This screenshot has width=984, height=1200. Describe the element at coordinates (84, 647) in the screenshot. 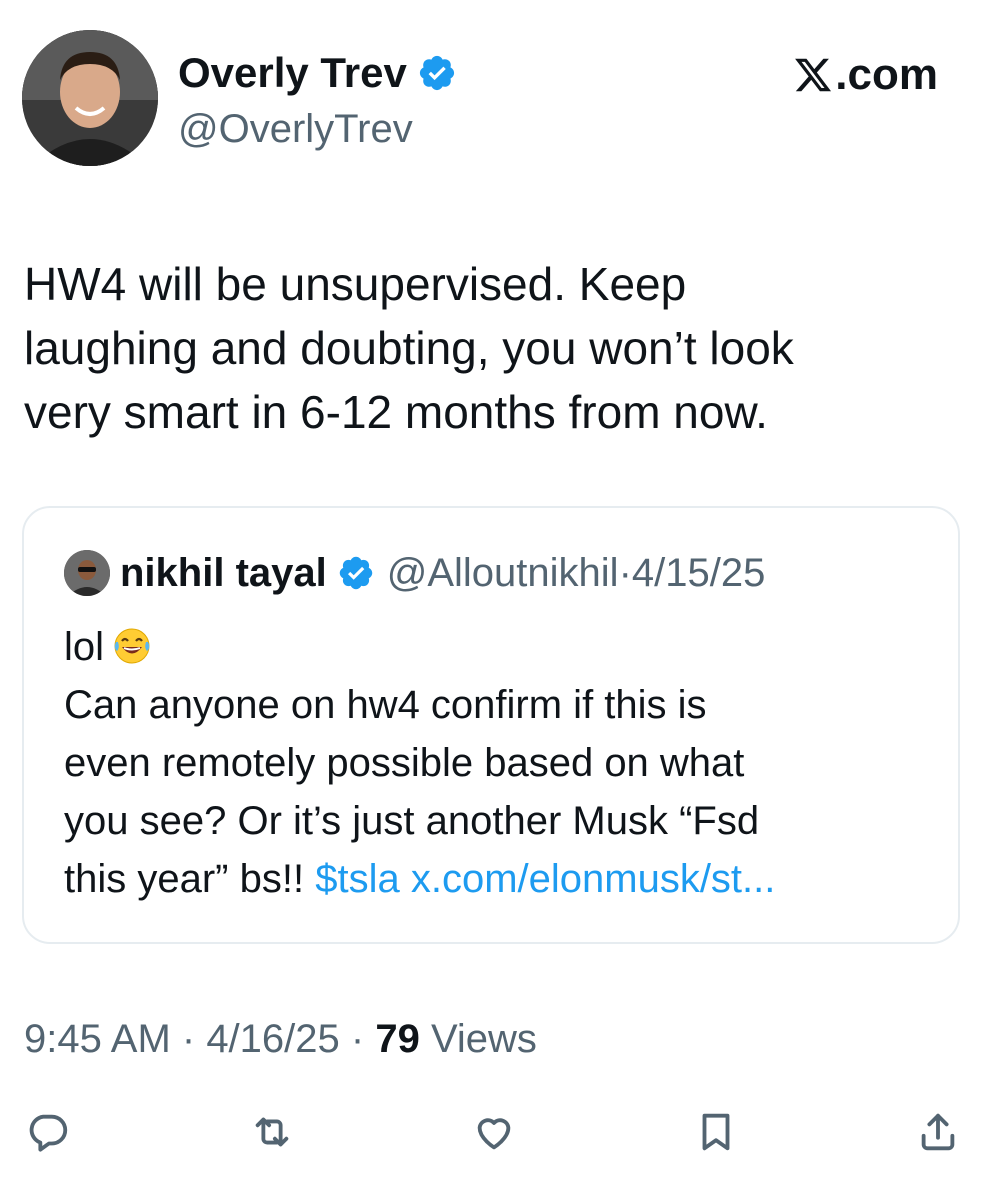

I see `quoted-line-1-text: lol` at that location.